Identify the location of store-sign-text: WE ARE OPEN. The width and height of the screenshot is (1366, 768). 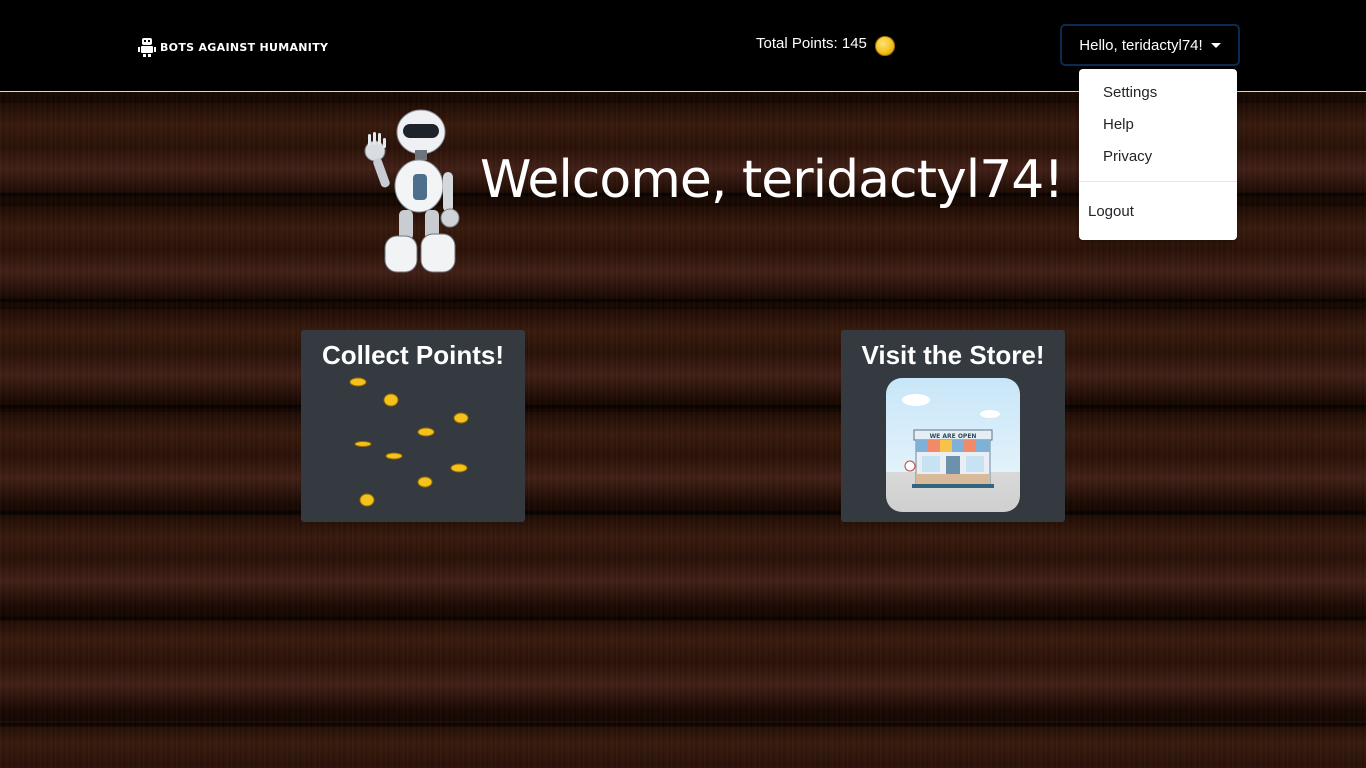
(953, 436).